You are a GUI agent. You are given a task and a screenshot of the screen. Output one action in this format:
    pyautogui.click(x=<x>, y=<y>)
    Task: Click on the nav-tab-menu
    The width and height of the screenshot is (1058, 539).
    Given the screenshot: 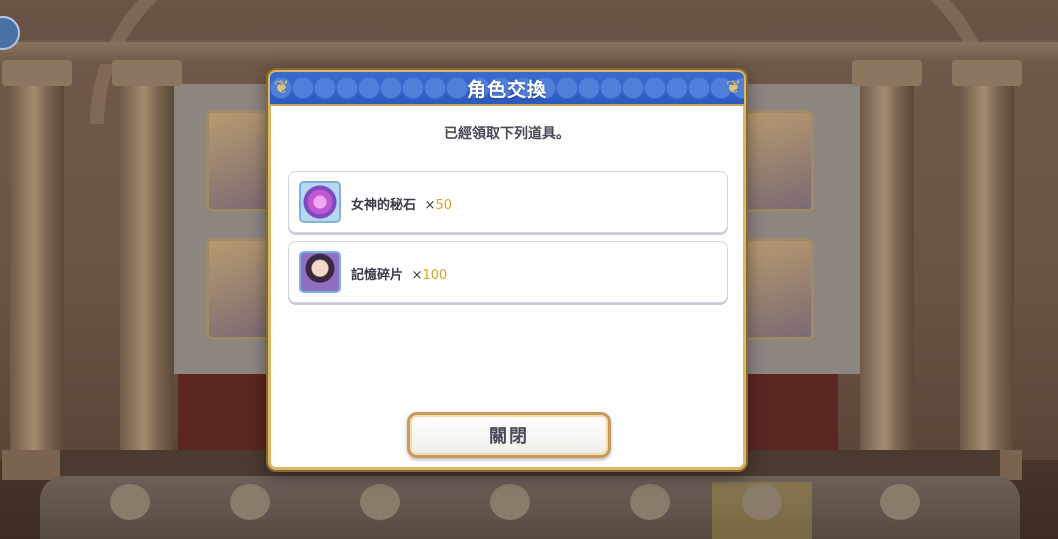 What is the action you would take?
    pyautogui.click(x=900, y=510)
    